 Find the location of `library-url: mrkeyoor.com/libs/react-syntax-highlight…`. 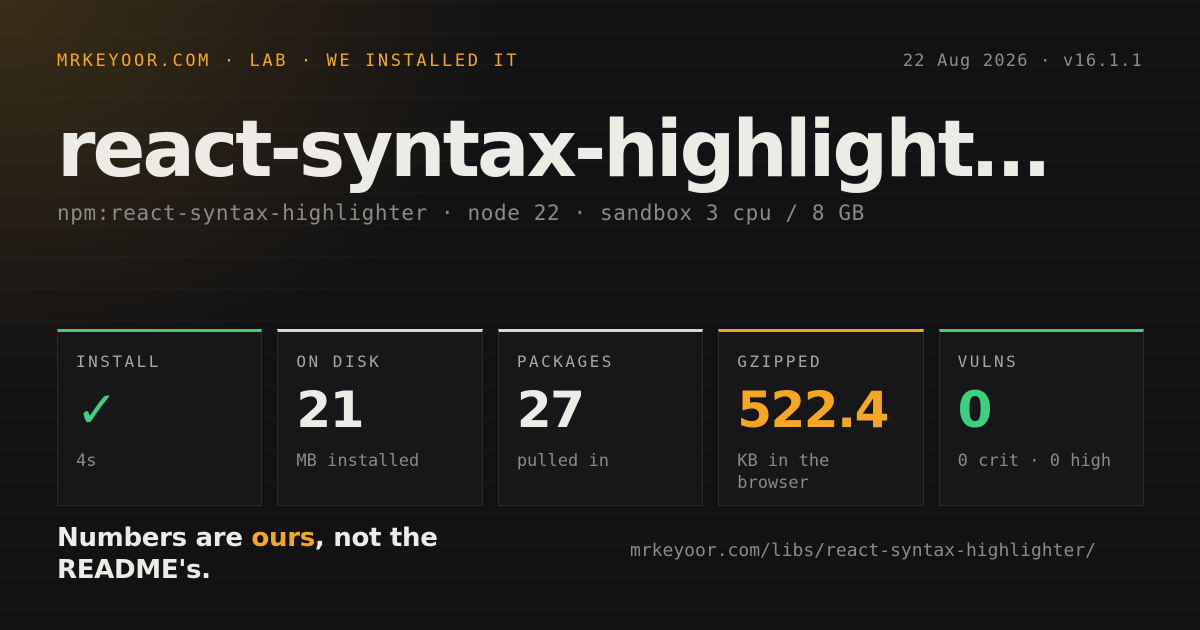

library-url: mrkeyoor.com/libs/react-syntax-highlight… is located at coordinates (870, 551).